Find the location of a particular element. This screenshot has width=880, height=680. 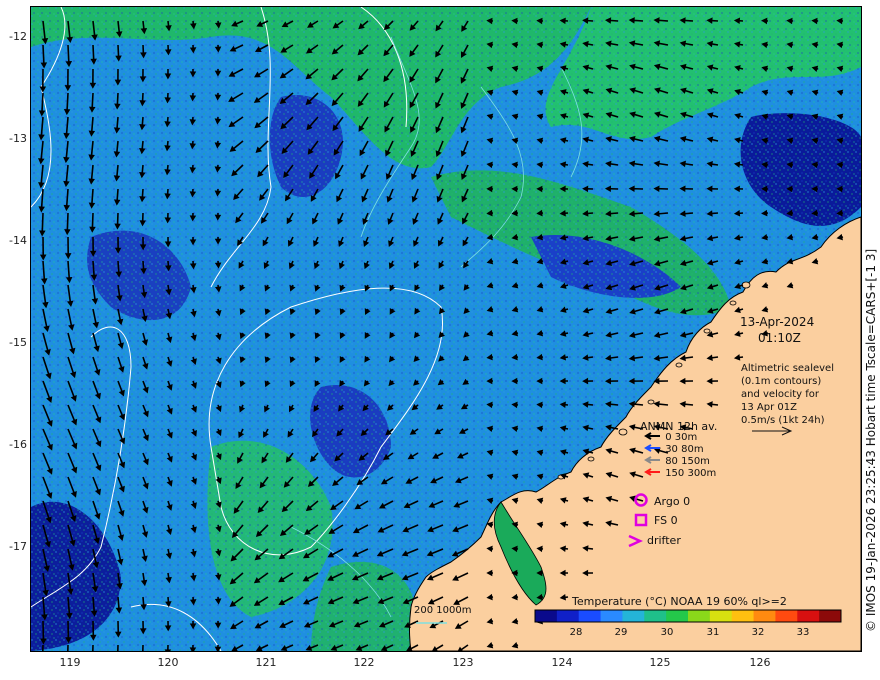

x-tick: 120 is located at coordinates (168, 662).